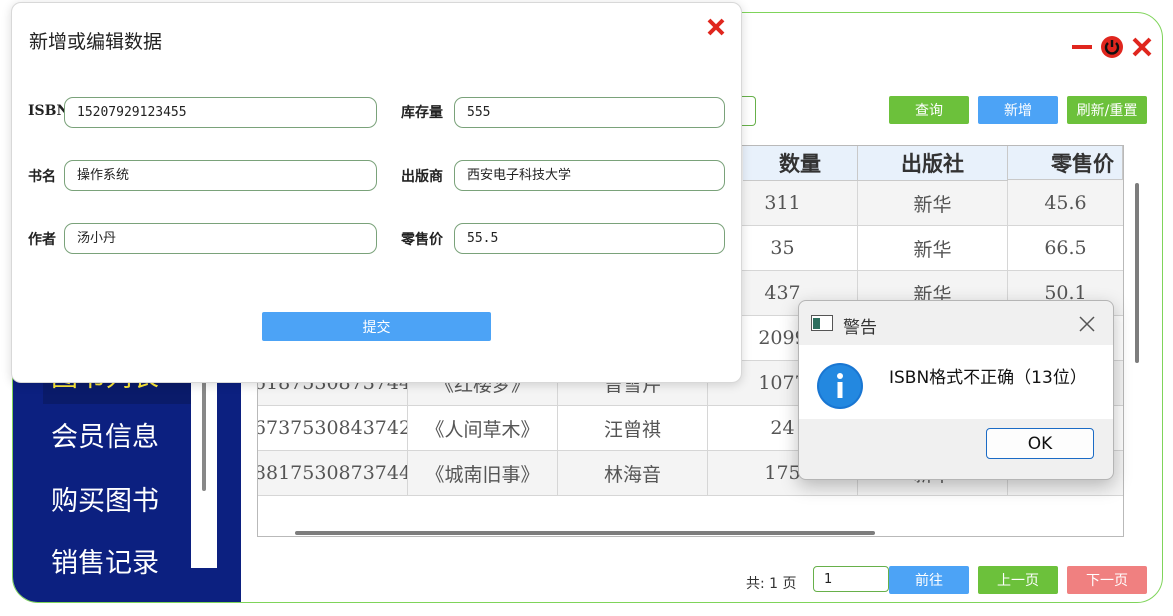  What do you see at coordinates (1065, 163) in the screenshot?
I see `column-header-price: 零售价` at bounding box center [1065, 163].